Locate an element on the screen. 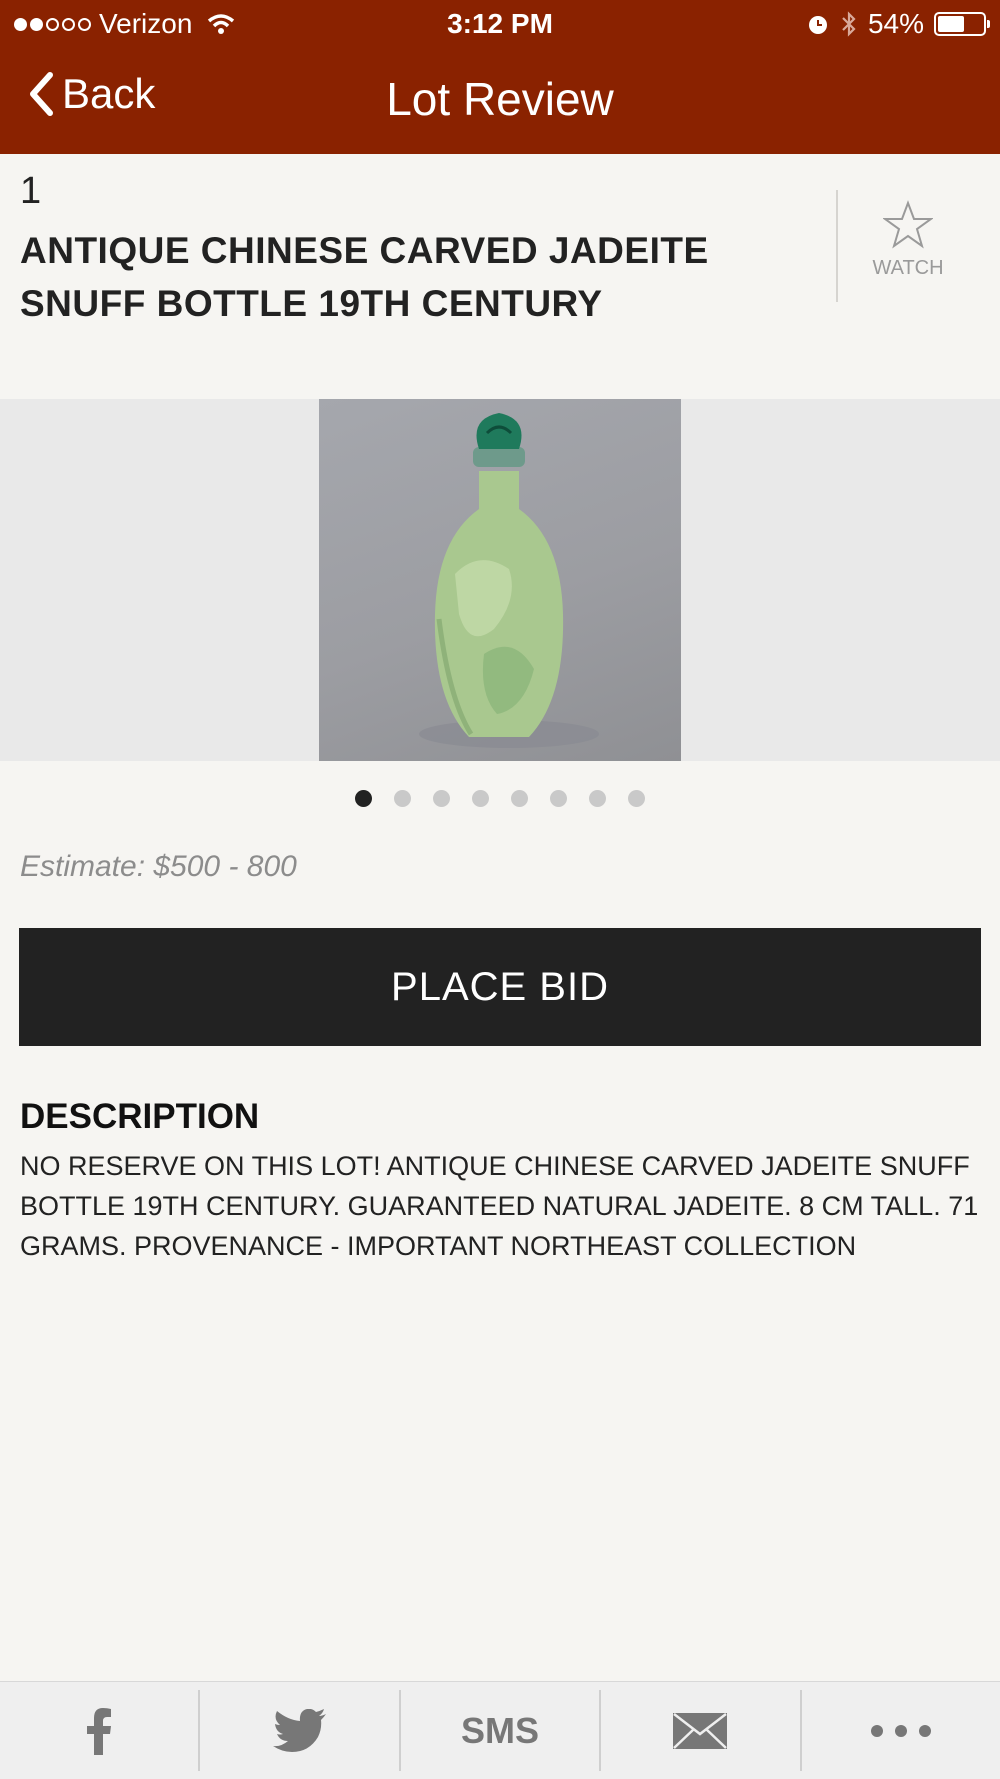 This screenshot has height=1779, width=1000. gallery-pager is located at coordinates (500, 798).